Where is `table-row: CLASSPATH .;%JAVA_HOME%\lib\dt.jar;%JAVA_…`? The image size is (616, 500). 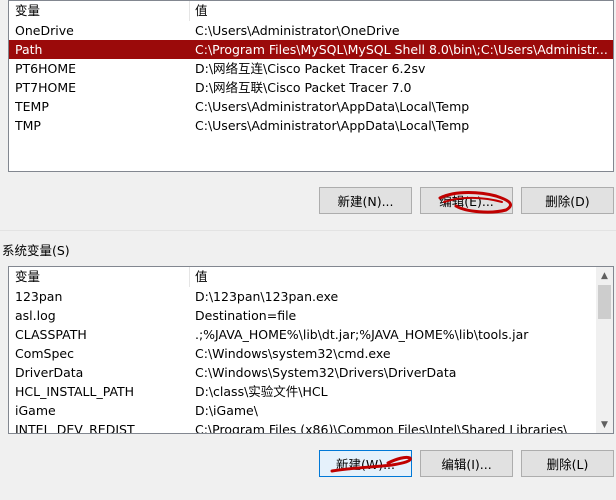 table-row: CLASSPATH .;%JAVA_HOME%\lib\dt.jar;%JAVA_… is located at coordinates (302, 334).